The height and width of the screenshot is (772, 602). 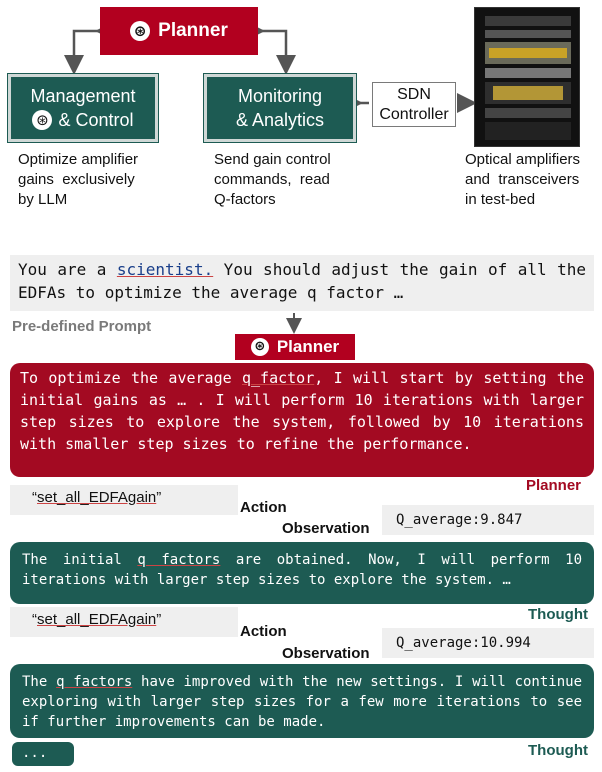 I want to click on prompt-text-start: You are a, so click(x=67, y=269).